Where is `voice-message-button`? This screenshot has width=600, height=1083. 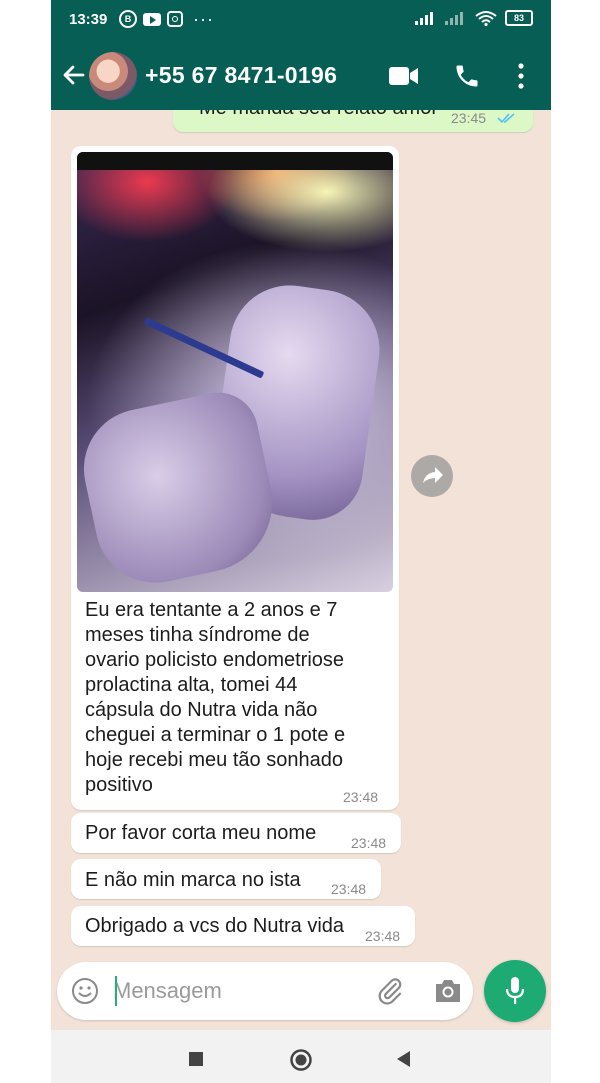
voice-message-button is located at coordinates (515, 991).